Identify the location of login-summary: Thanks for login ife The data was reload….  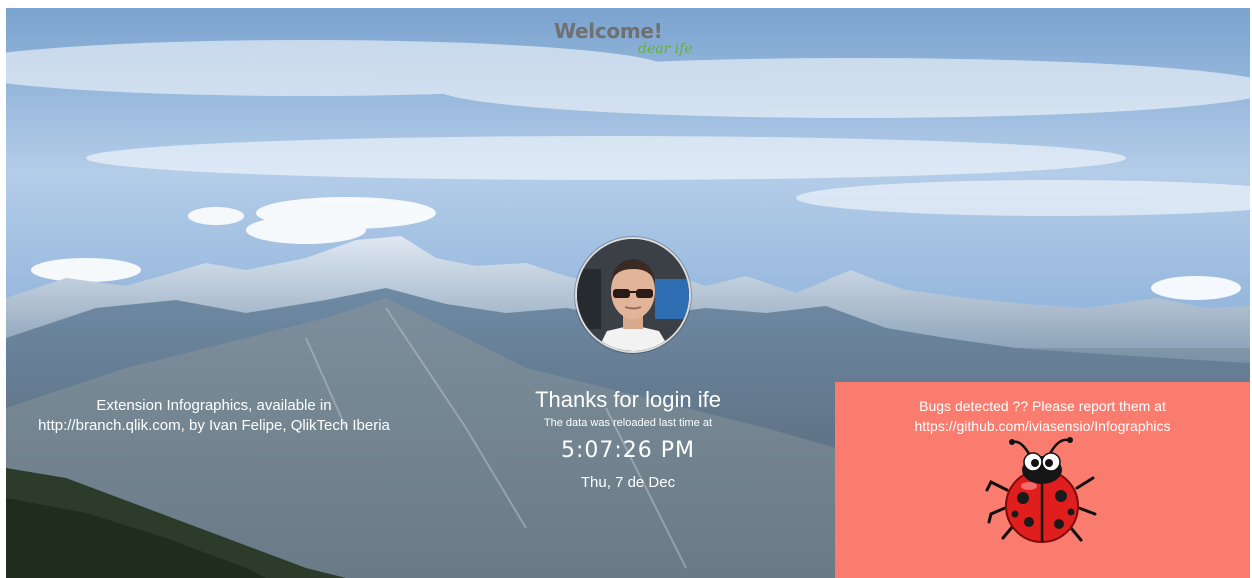
(628, 439).